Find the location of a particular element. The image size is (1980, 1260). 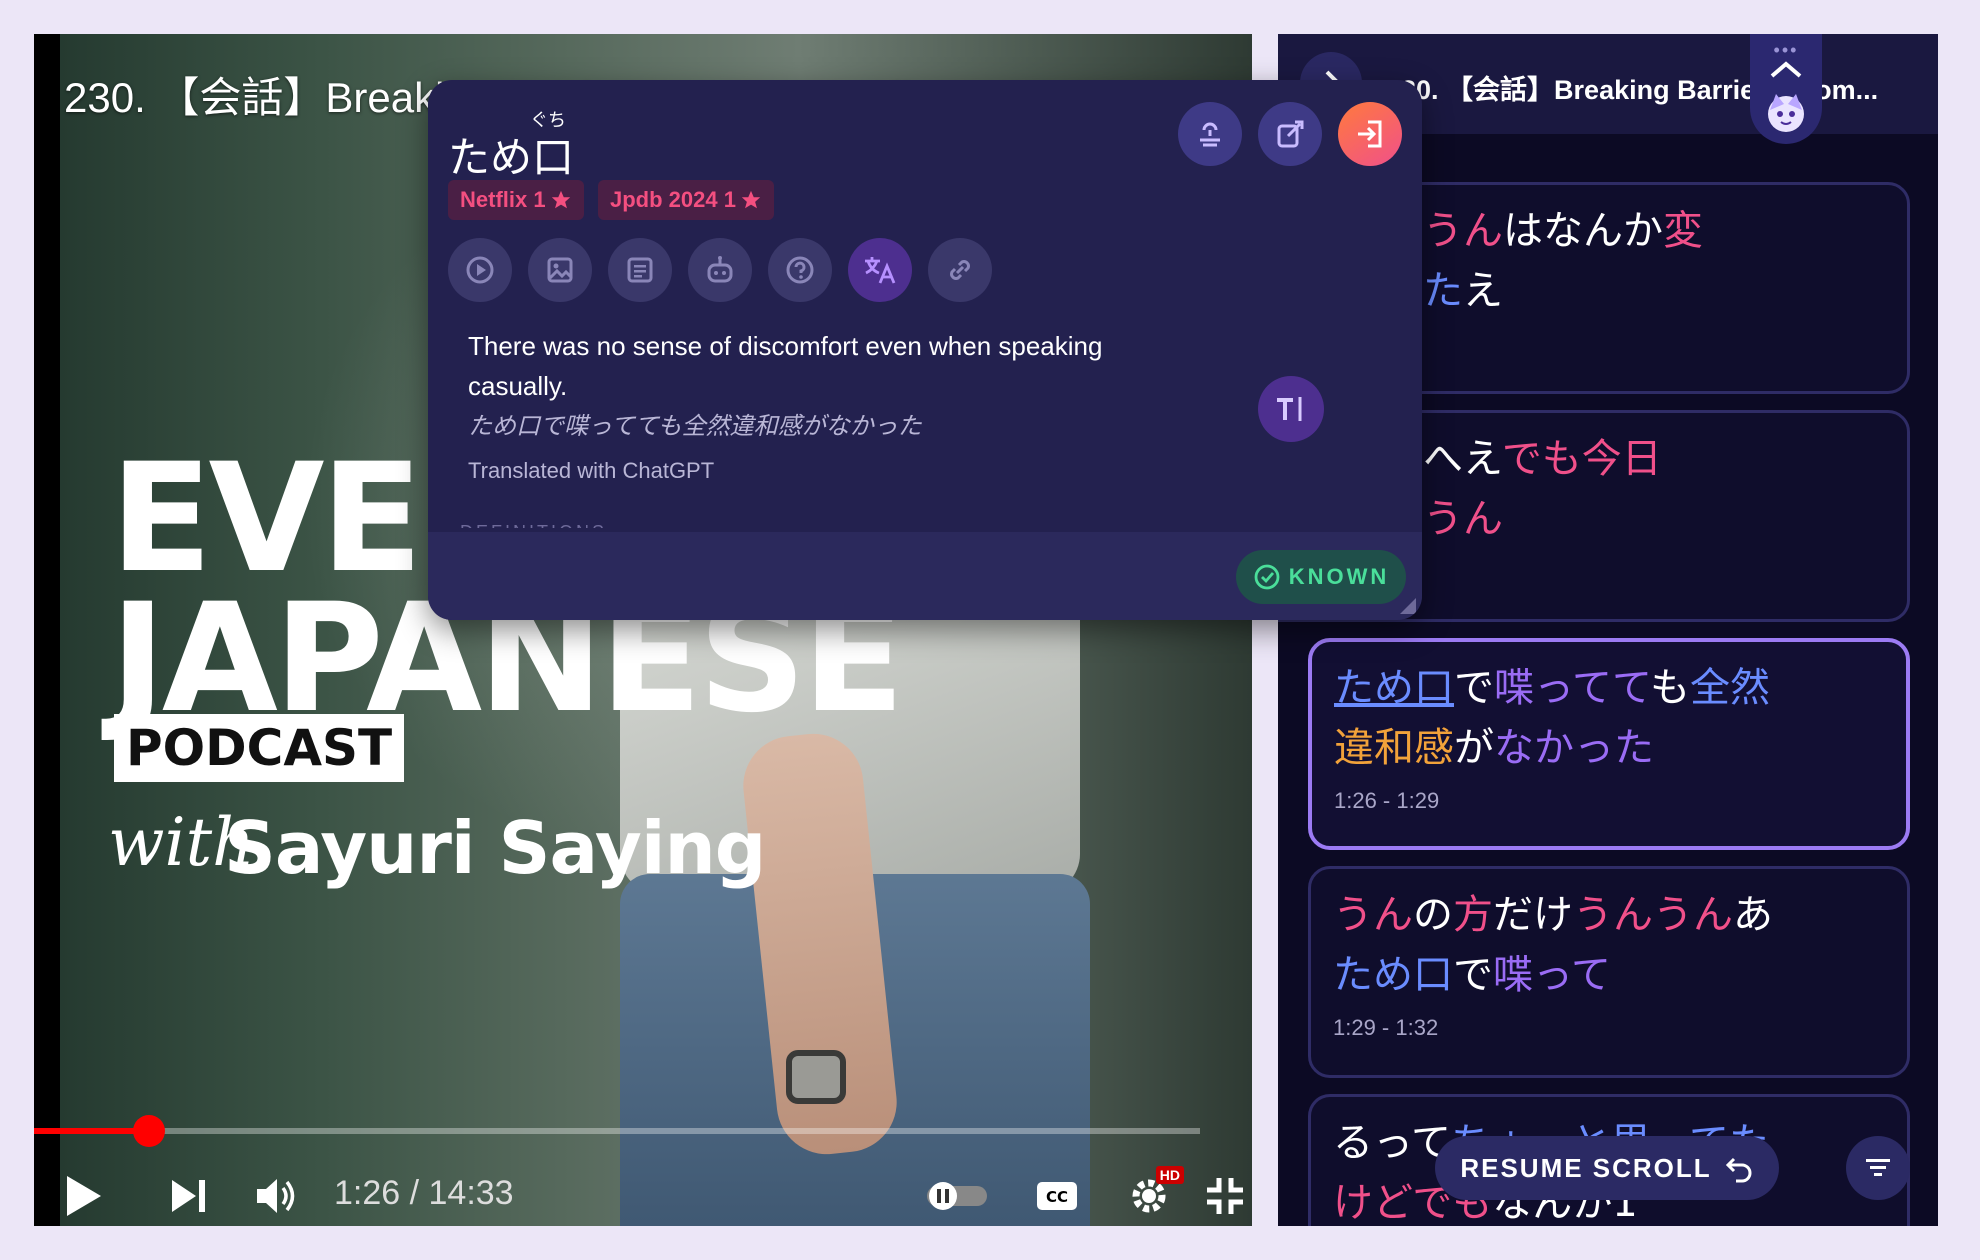

subtitle-word: 変 is located at coordinates (1683, 231).